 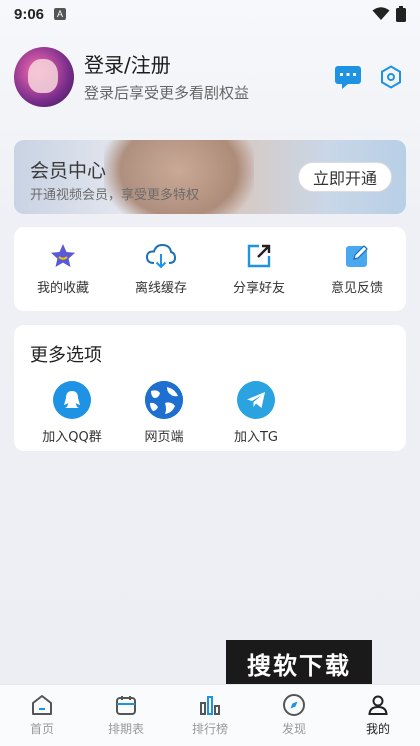 What do you see at coordinates (357, 269) in the screenshot?
I see `feedback-button: 意见反馈` at bounding box center [357, 269].